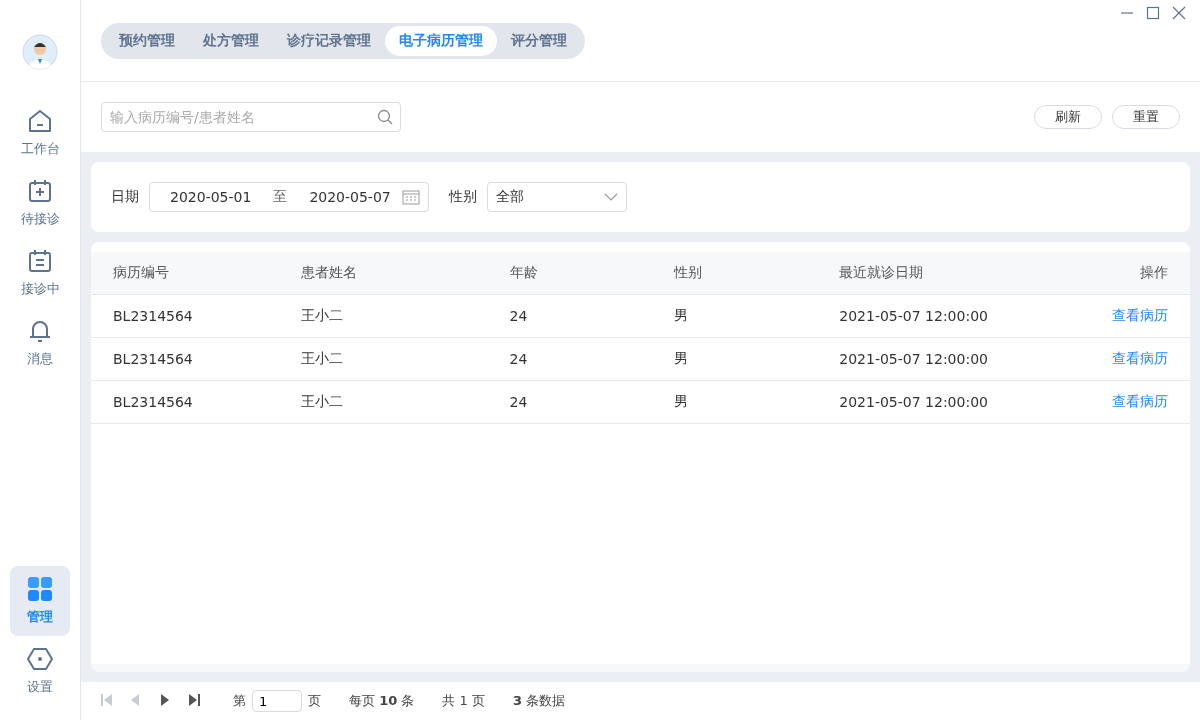  I want to click on page-prefix: 第, so click(239, 701).